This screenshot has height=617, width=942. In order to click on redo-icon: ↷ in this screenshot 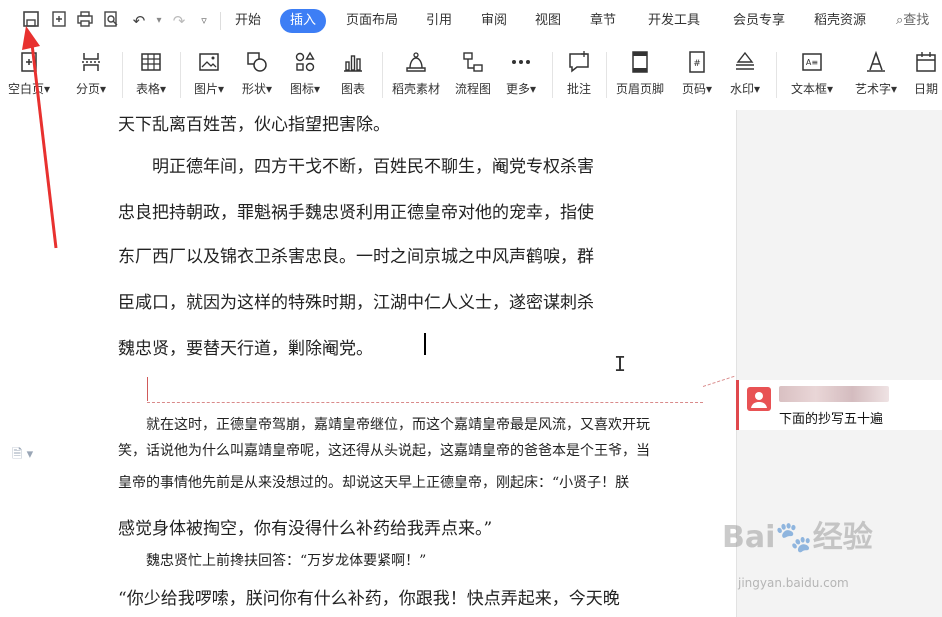, I will do `click(179, 21)`.